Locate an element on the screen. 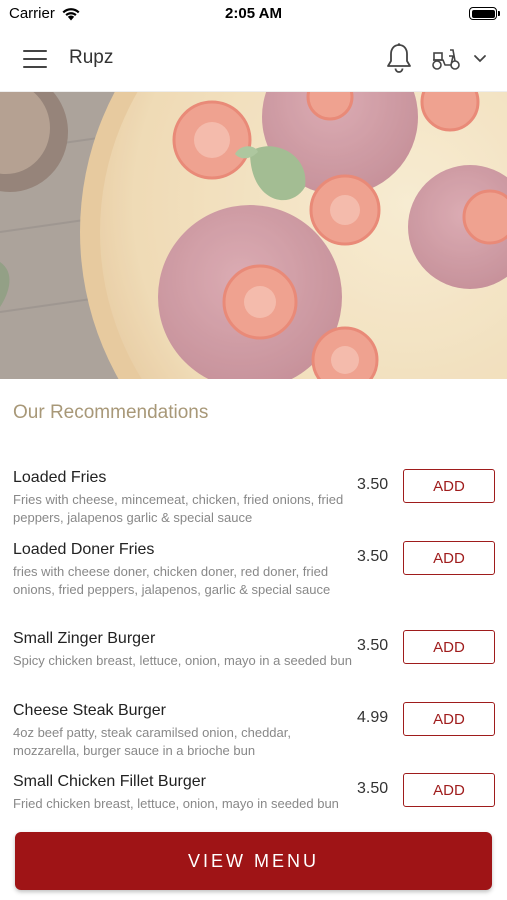  scooter-icon is located at coordinates (446, 59).